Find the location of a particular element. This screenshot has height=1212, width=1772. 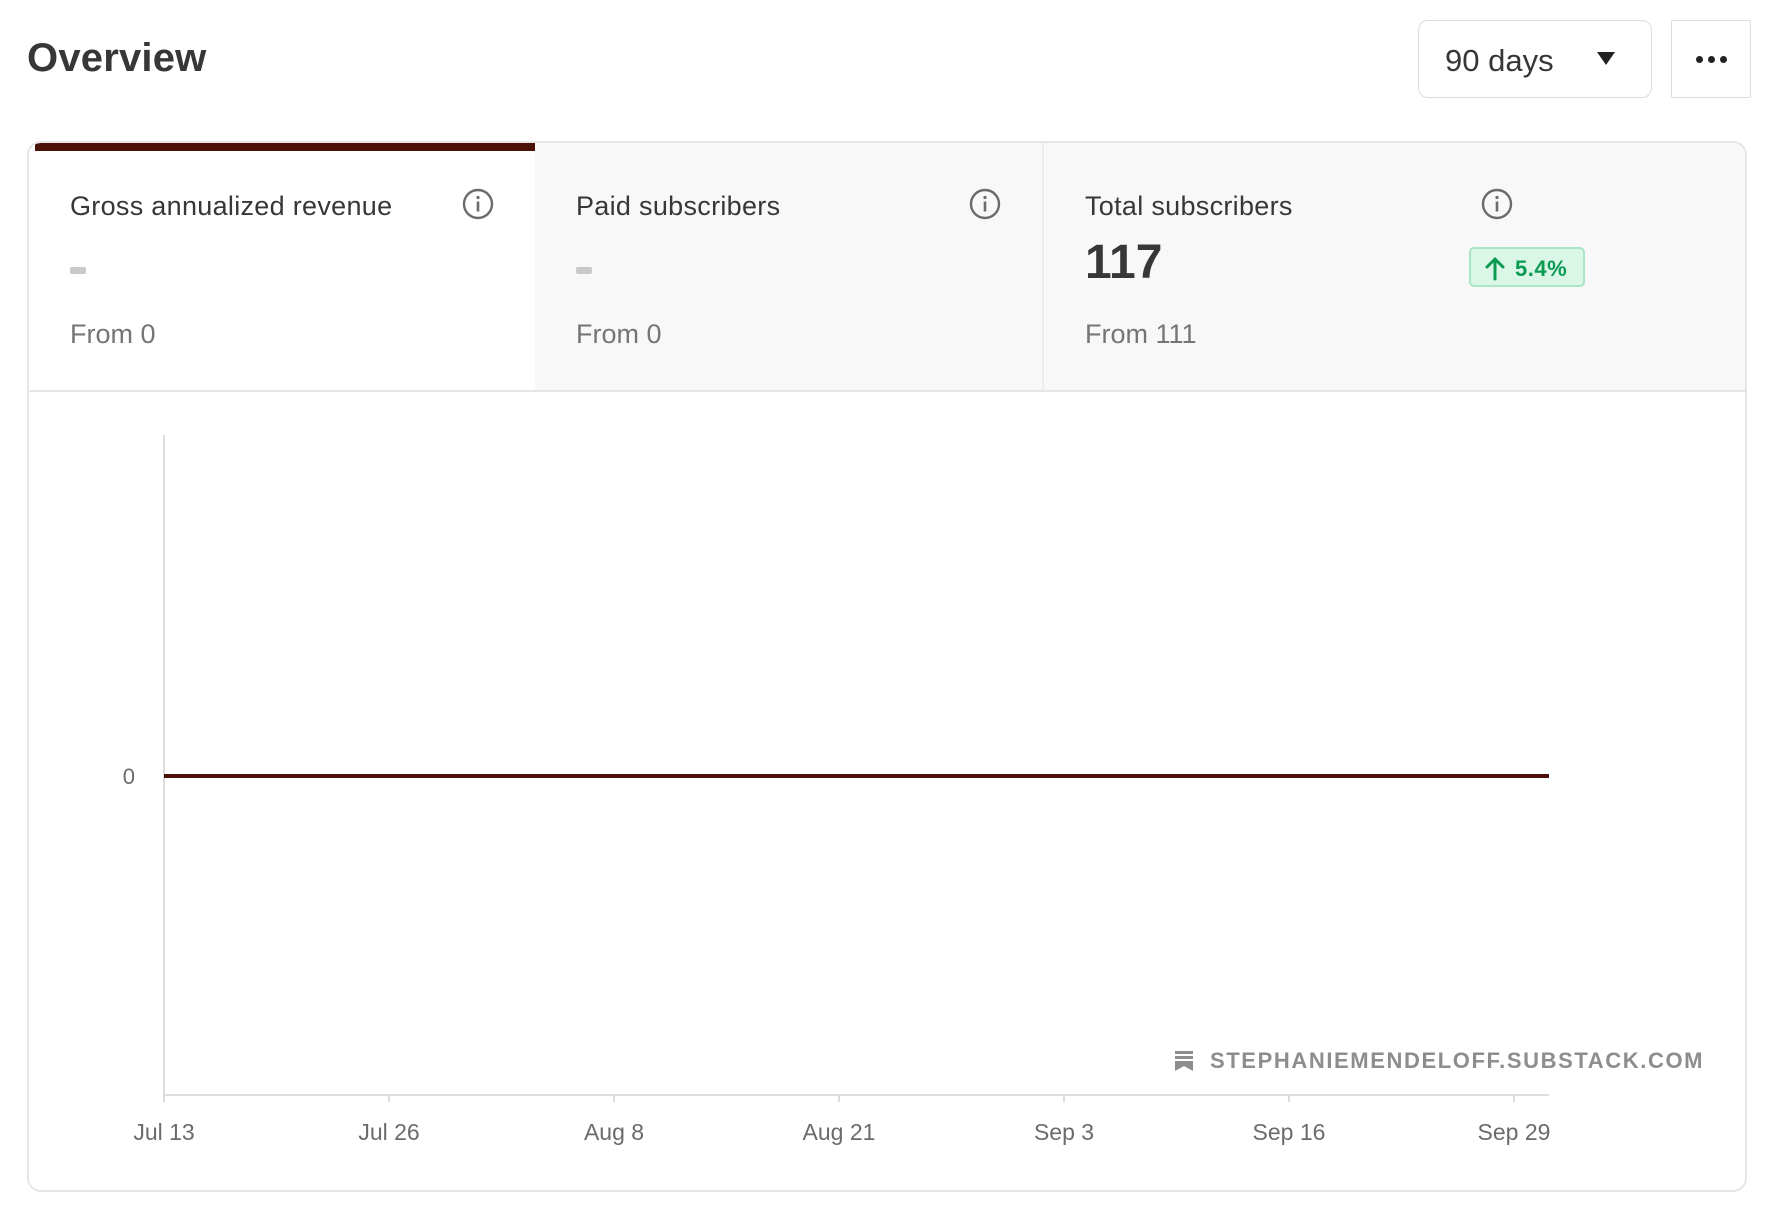

x-tick-label: Sep 3 is located at coordinates (1064, 1132).